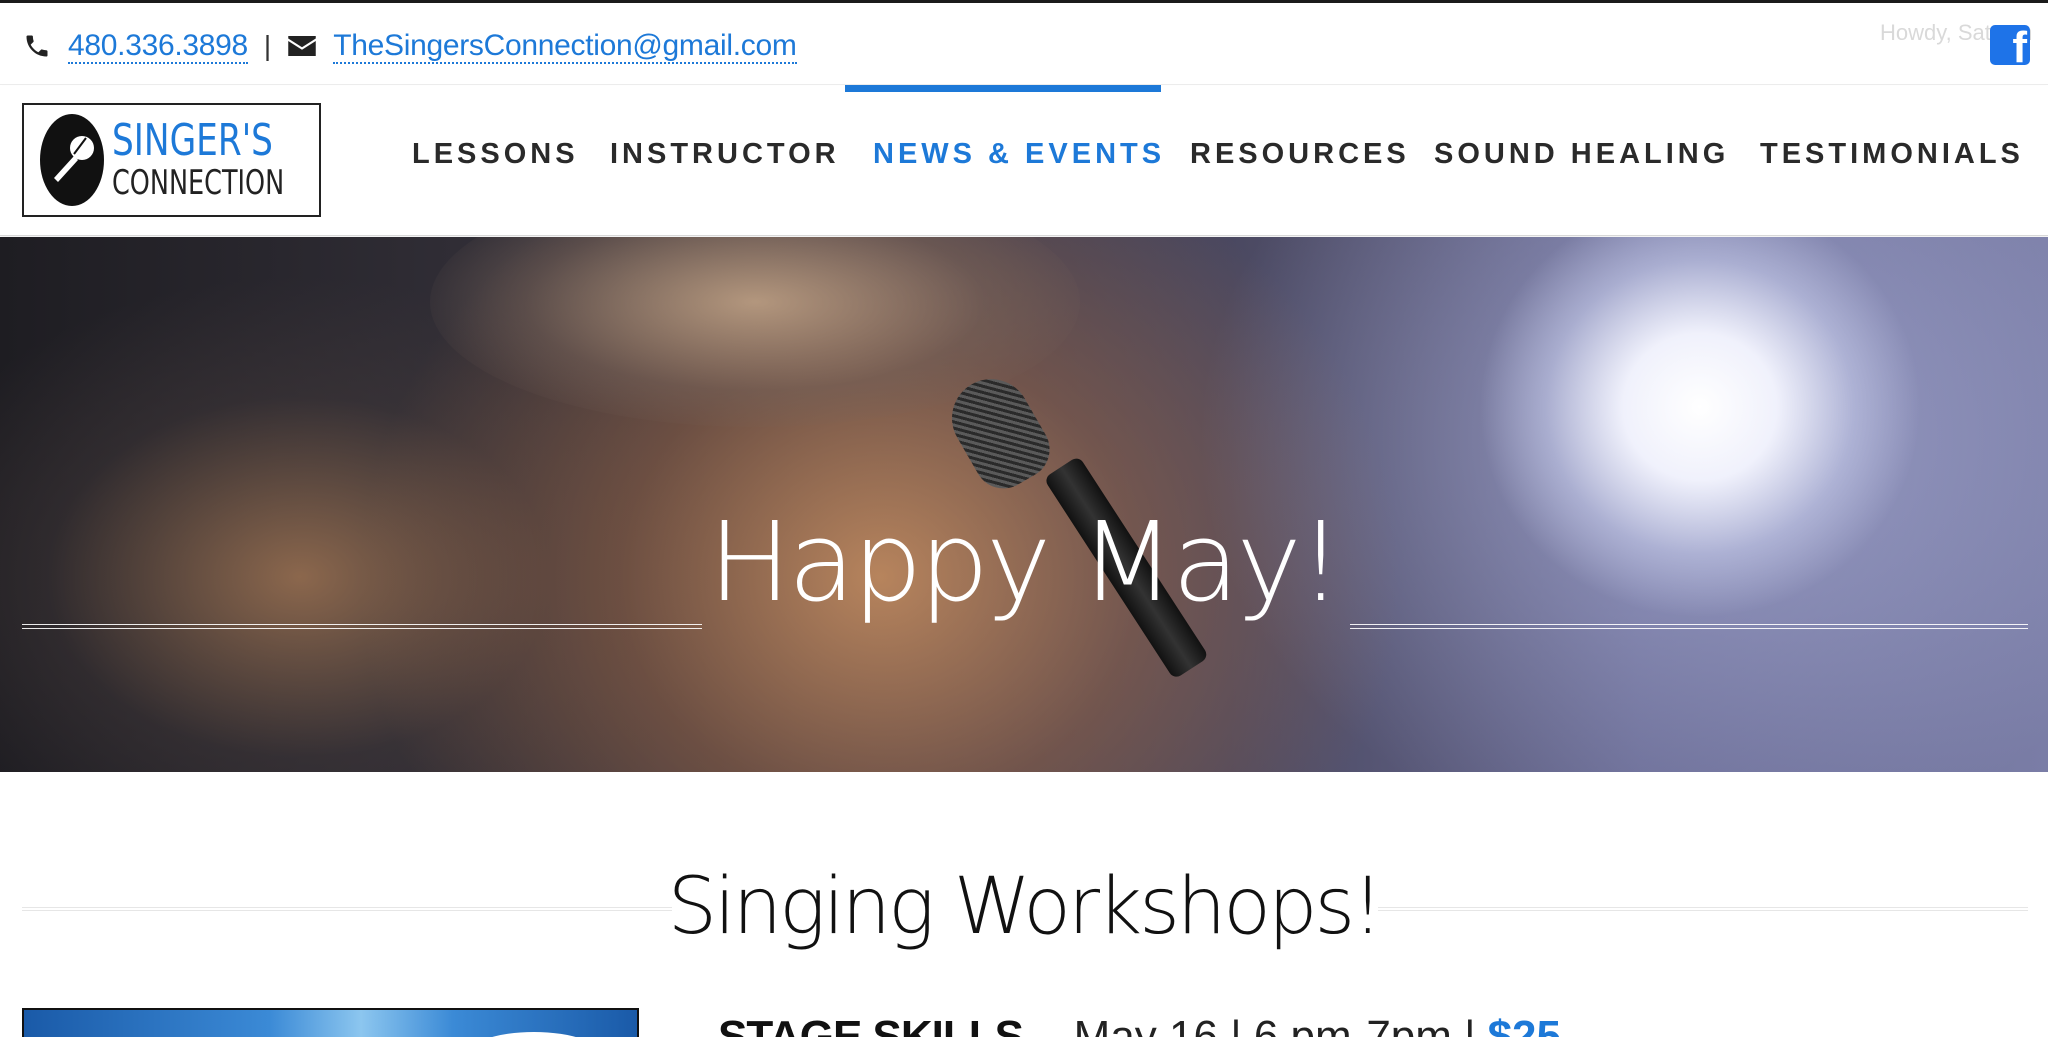  What do you see at coordinates (302, 46) in the screenshot?
I see `envelope-icon` at bounding box center [302, 46].